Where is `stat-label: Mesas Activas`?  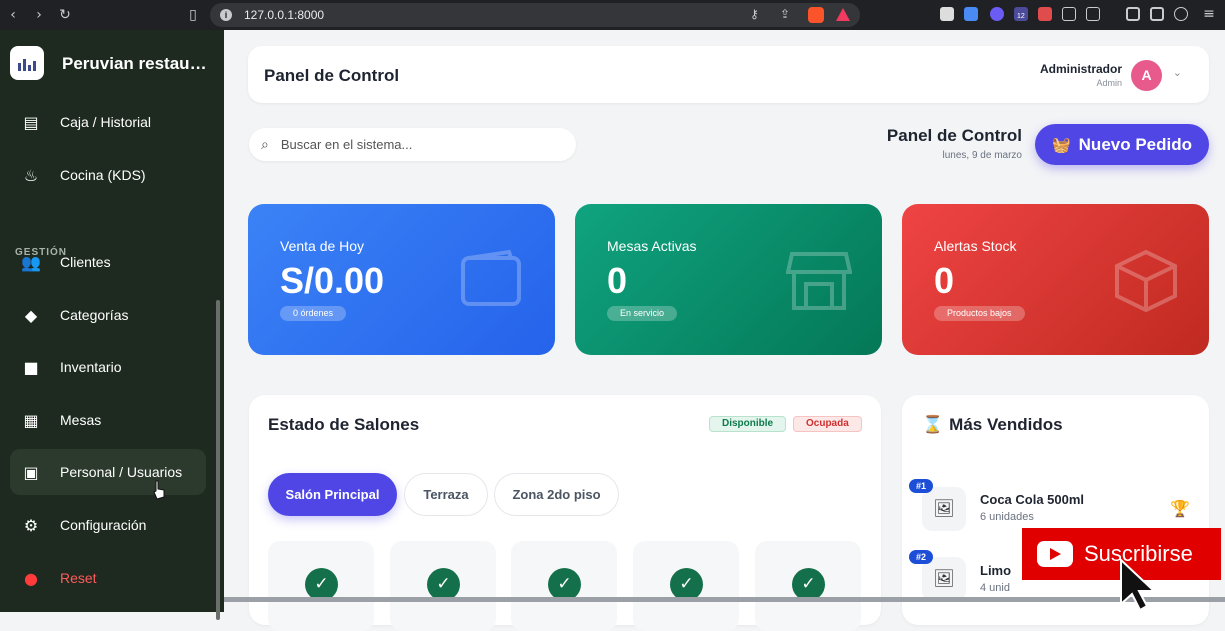
stat-label: Mesas Activas is located at coordinates (652, 246).